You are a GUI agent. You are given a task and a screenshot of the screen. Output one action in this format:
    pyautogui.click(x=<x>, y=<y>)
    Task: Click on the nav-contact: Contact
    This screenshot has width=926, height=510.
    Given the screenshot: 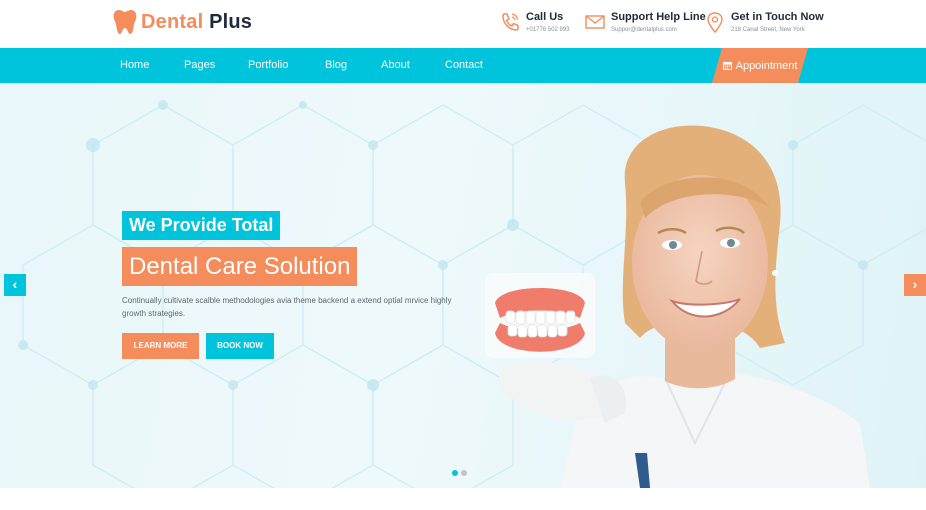 What is the action you would take?
    pyautogui.click(x=464, y=65)
    